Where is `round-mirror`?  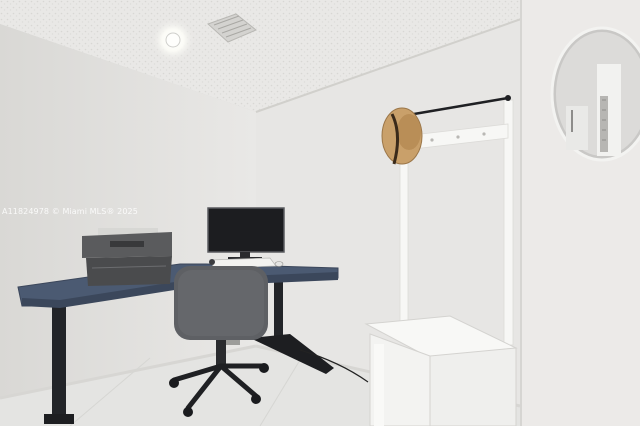
round-mirror is located at coordinates (595, 94).